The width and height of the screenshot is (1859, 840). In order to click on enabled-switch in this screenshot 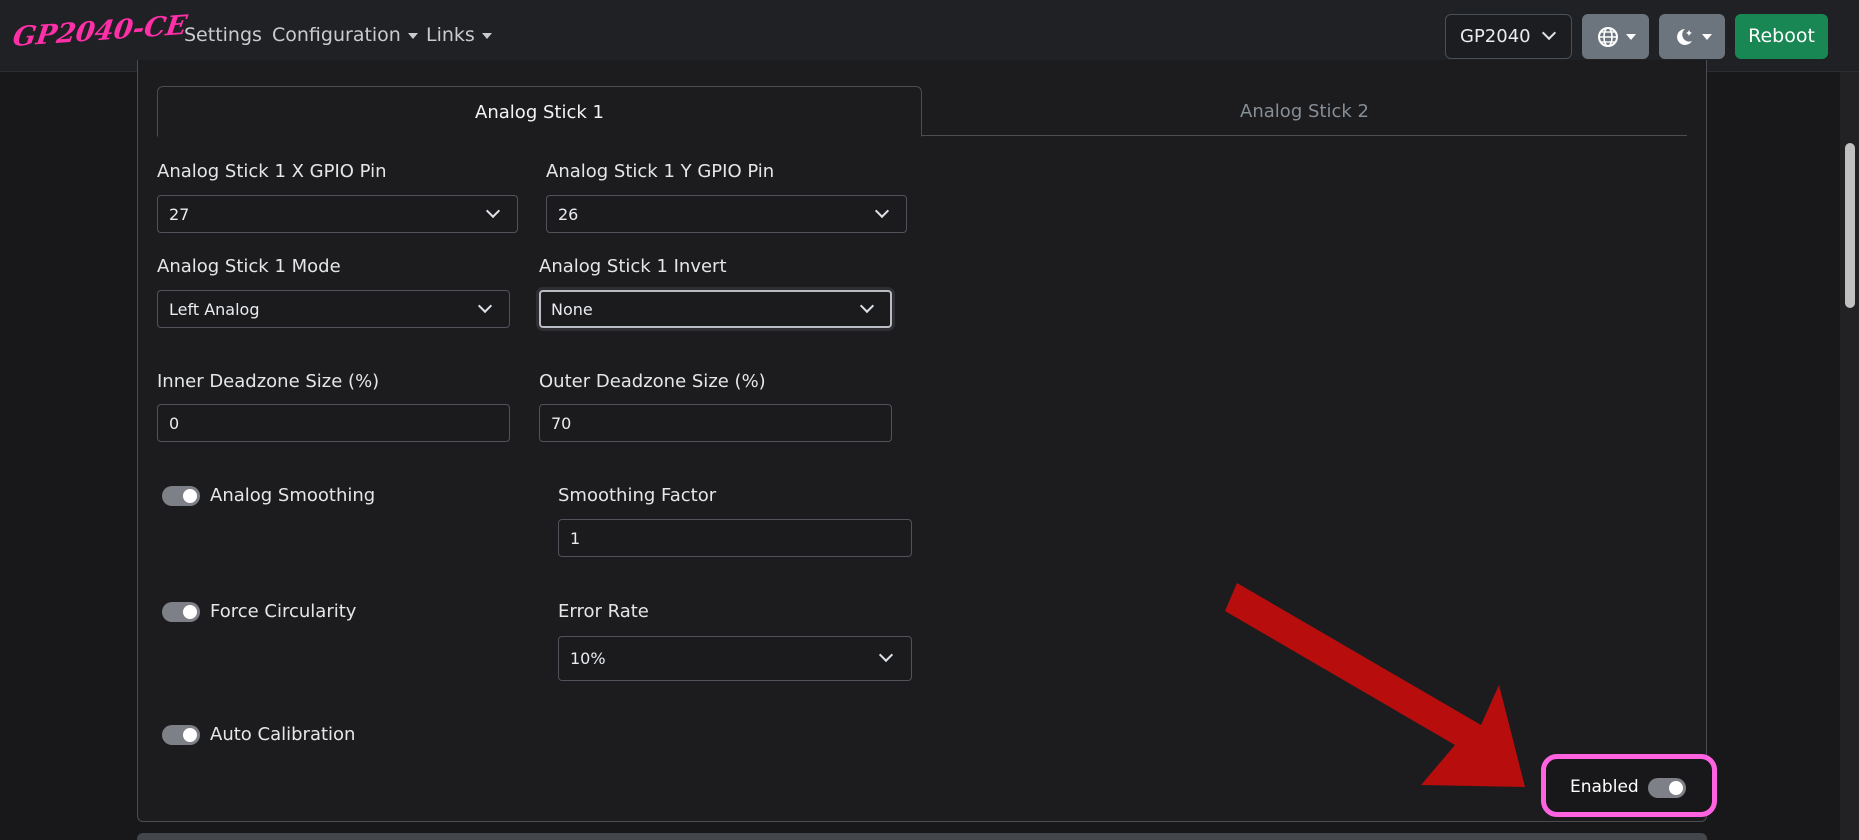, I will do `click(1667, 788)`.